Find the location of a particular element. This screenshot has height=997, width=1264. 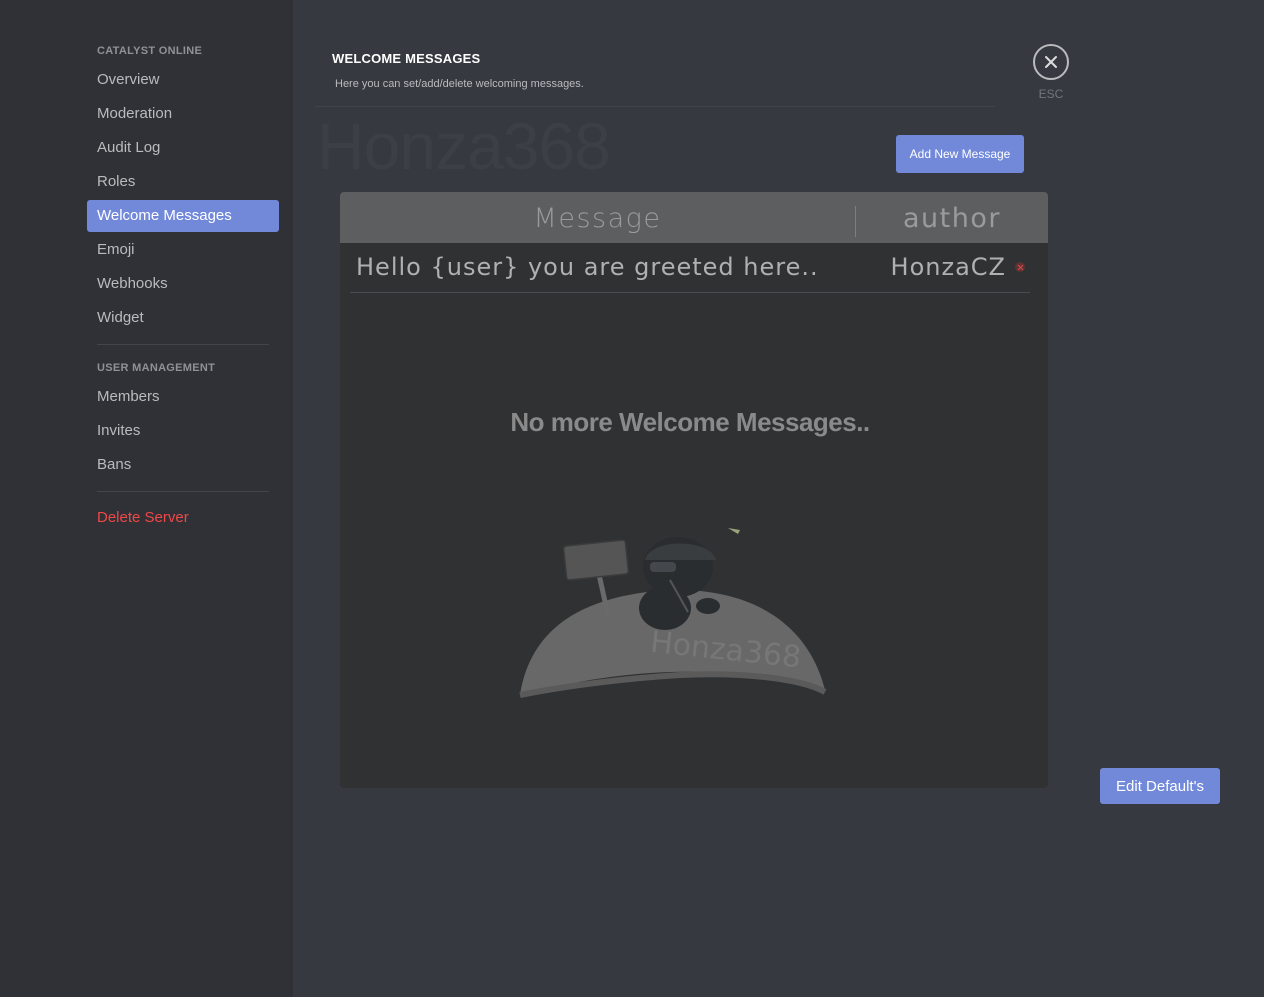

sidebar-header-server: CATALYST ONLINE is located at coordinates (150, 51).